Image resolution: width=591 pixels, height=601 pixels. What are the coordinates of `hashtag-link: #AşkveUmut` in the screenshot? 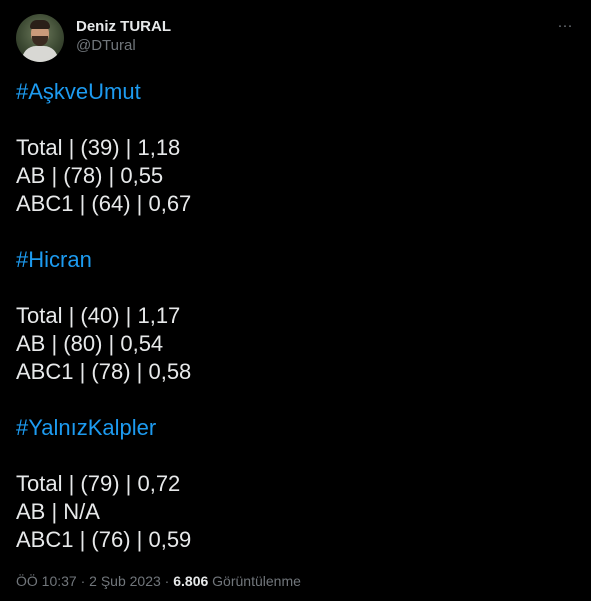 It's located at (295, 92).